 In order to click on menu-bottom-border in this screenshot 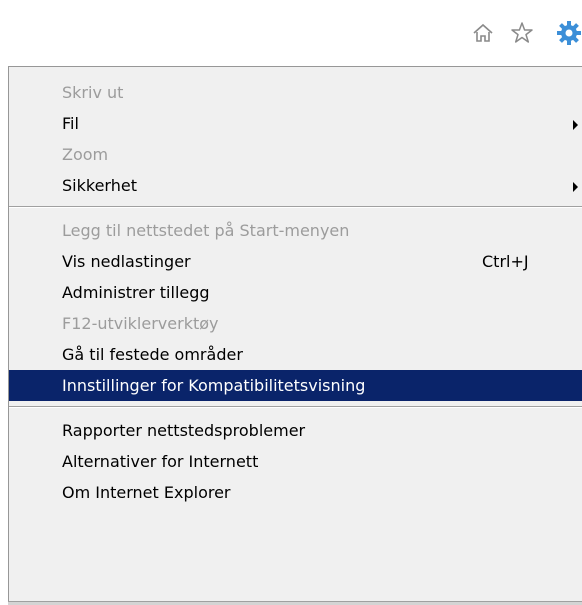, I will do `click(295, 603)`.